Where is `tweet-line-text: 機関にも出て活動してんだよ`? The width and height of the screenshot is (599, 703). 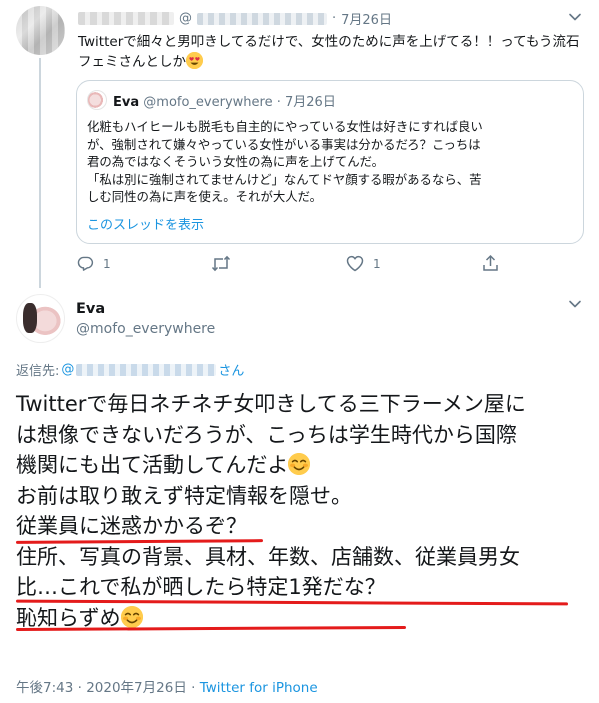 tweet-line-text: 機関にも出て活動してんだよ is located at coordinates (152, 465).